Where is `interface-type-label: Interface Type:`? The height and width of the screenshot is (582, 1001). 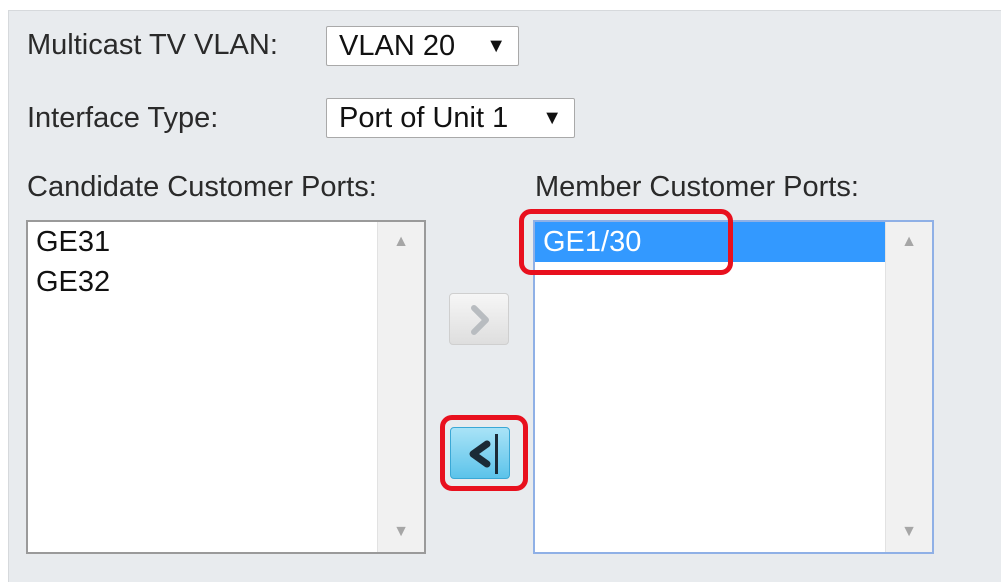 interface-type-label: Interface Type: is located at coordinates (123, 118).